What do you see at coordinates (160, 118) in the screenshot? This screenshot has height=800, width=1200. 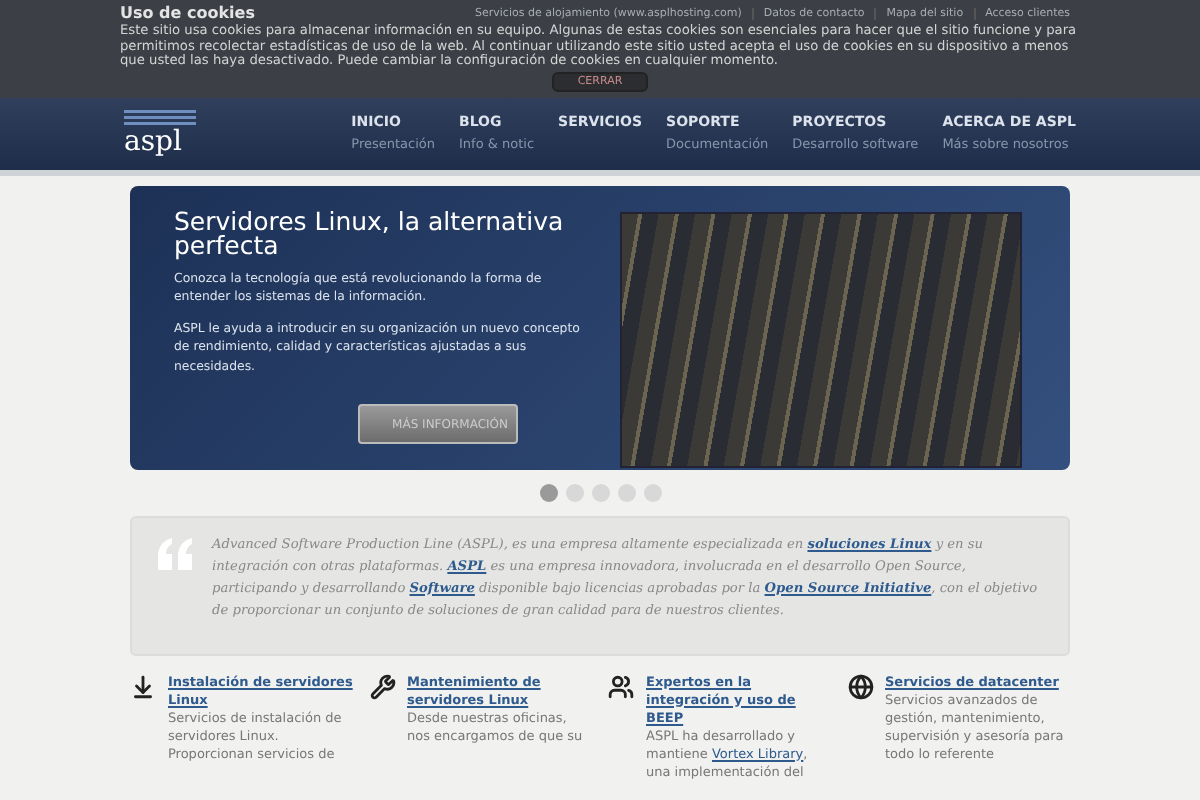 I see `logo-stripes-icon` at bounding box center [160, 118].